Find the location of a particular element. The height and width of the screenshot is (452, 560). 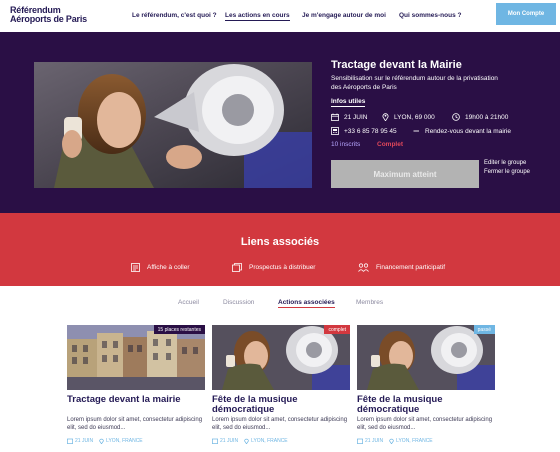

related-links-title: Liens associés is located at coordinates (280, 242).